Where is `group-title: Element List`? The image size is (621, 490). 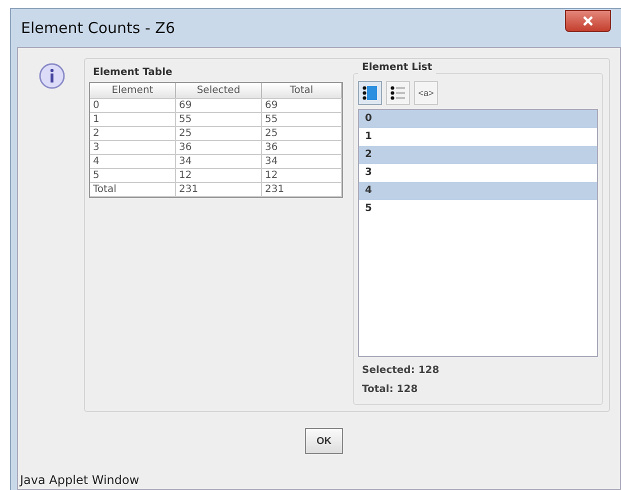
group-title: Element List is located at coordinates (397, 68).